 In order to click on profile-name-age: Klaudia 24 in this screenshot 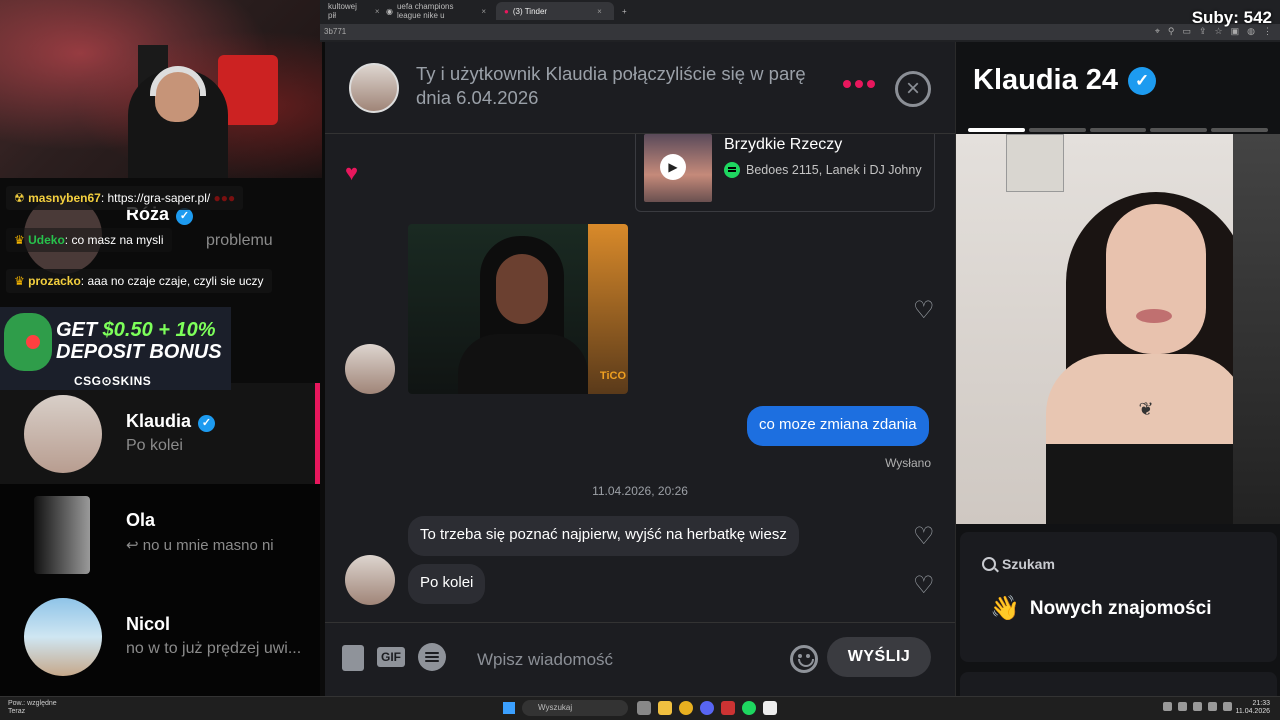, I will do `click(1046, 80)`.